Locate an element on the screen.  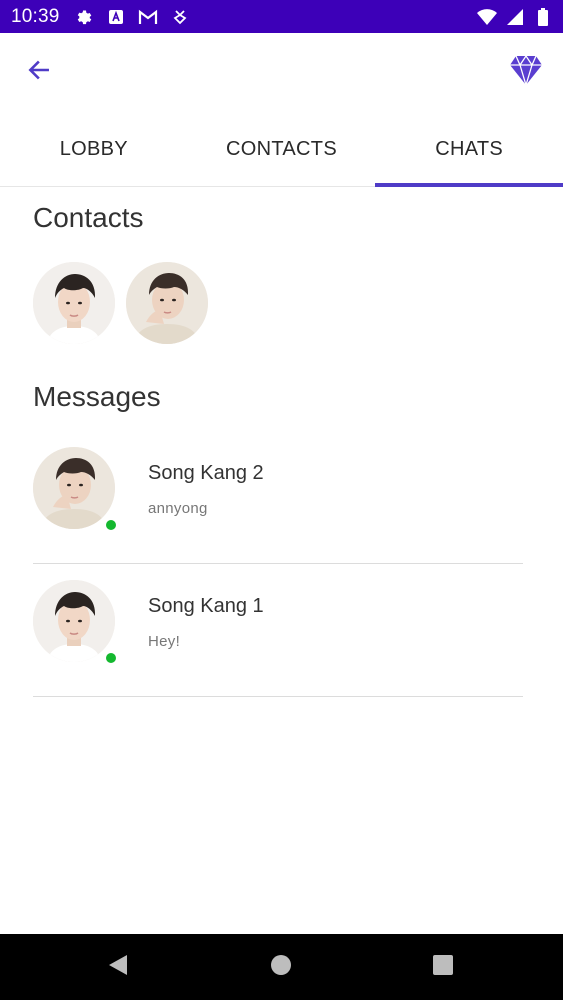
battery-icon is located at coordinates (543, 17).